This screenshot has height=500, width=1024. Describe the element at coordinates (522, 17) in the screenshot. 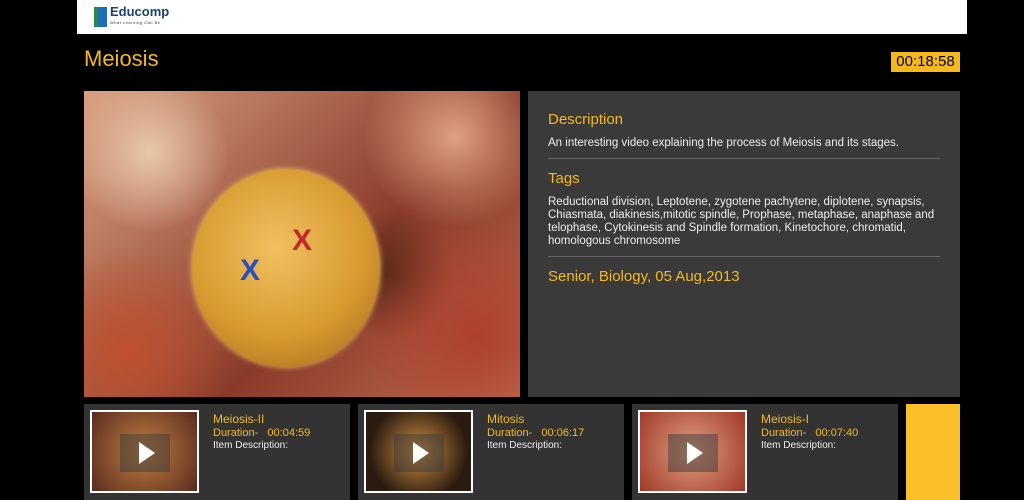

I see `header: Educomp What Learning Can Be` at that location.